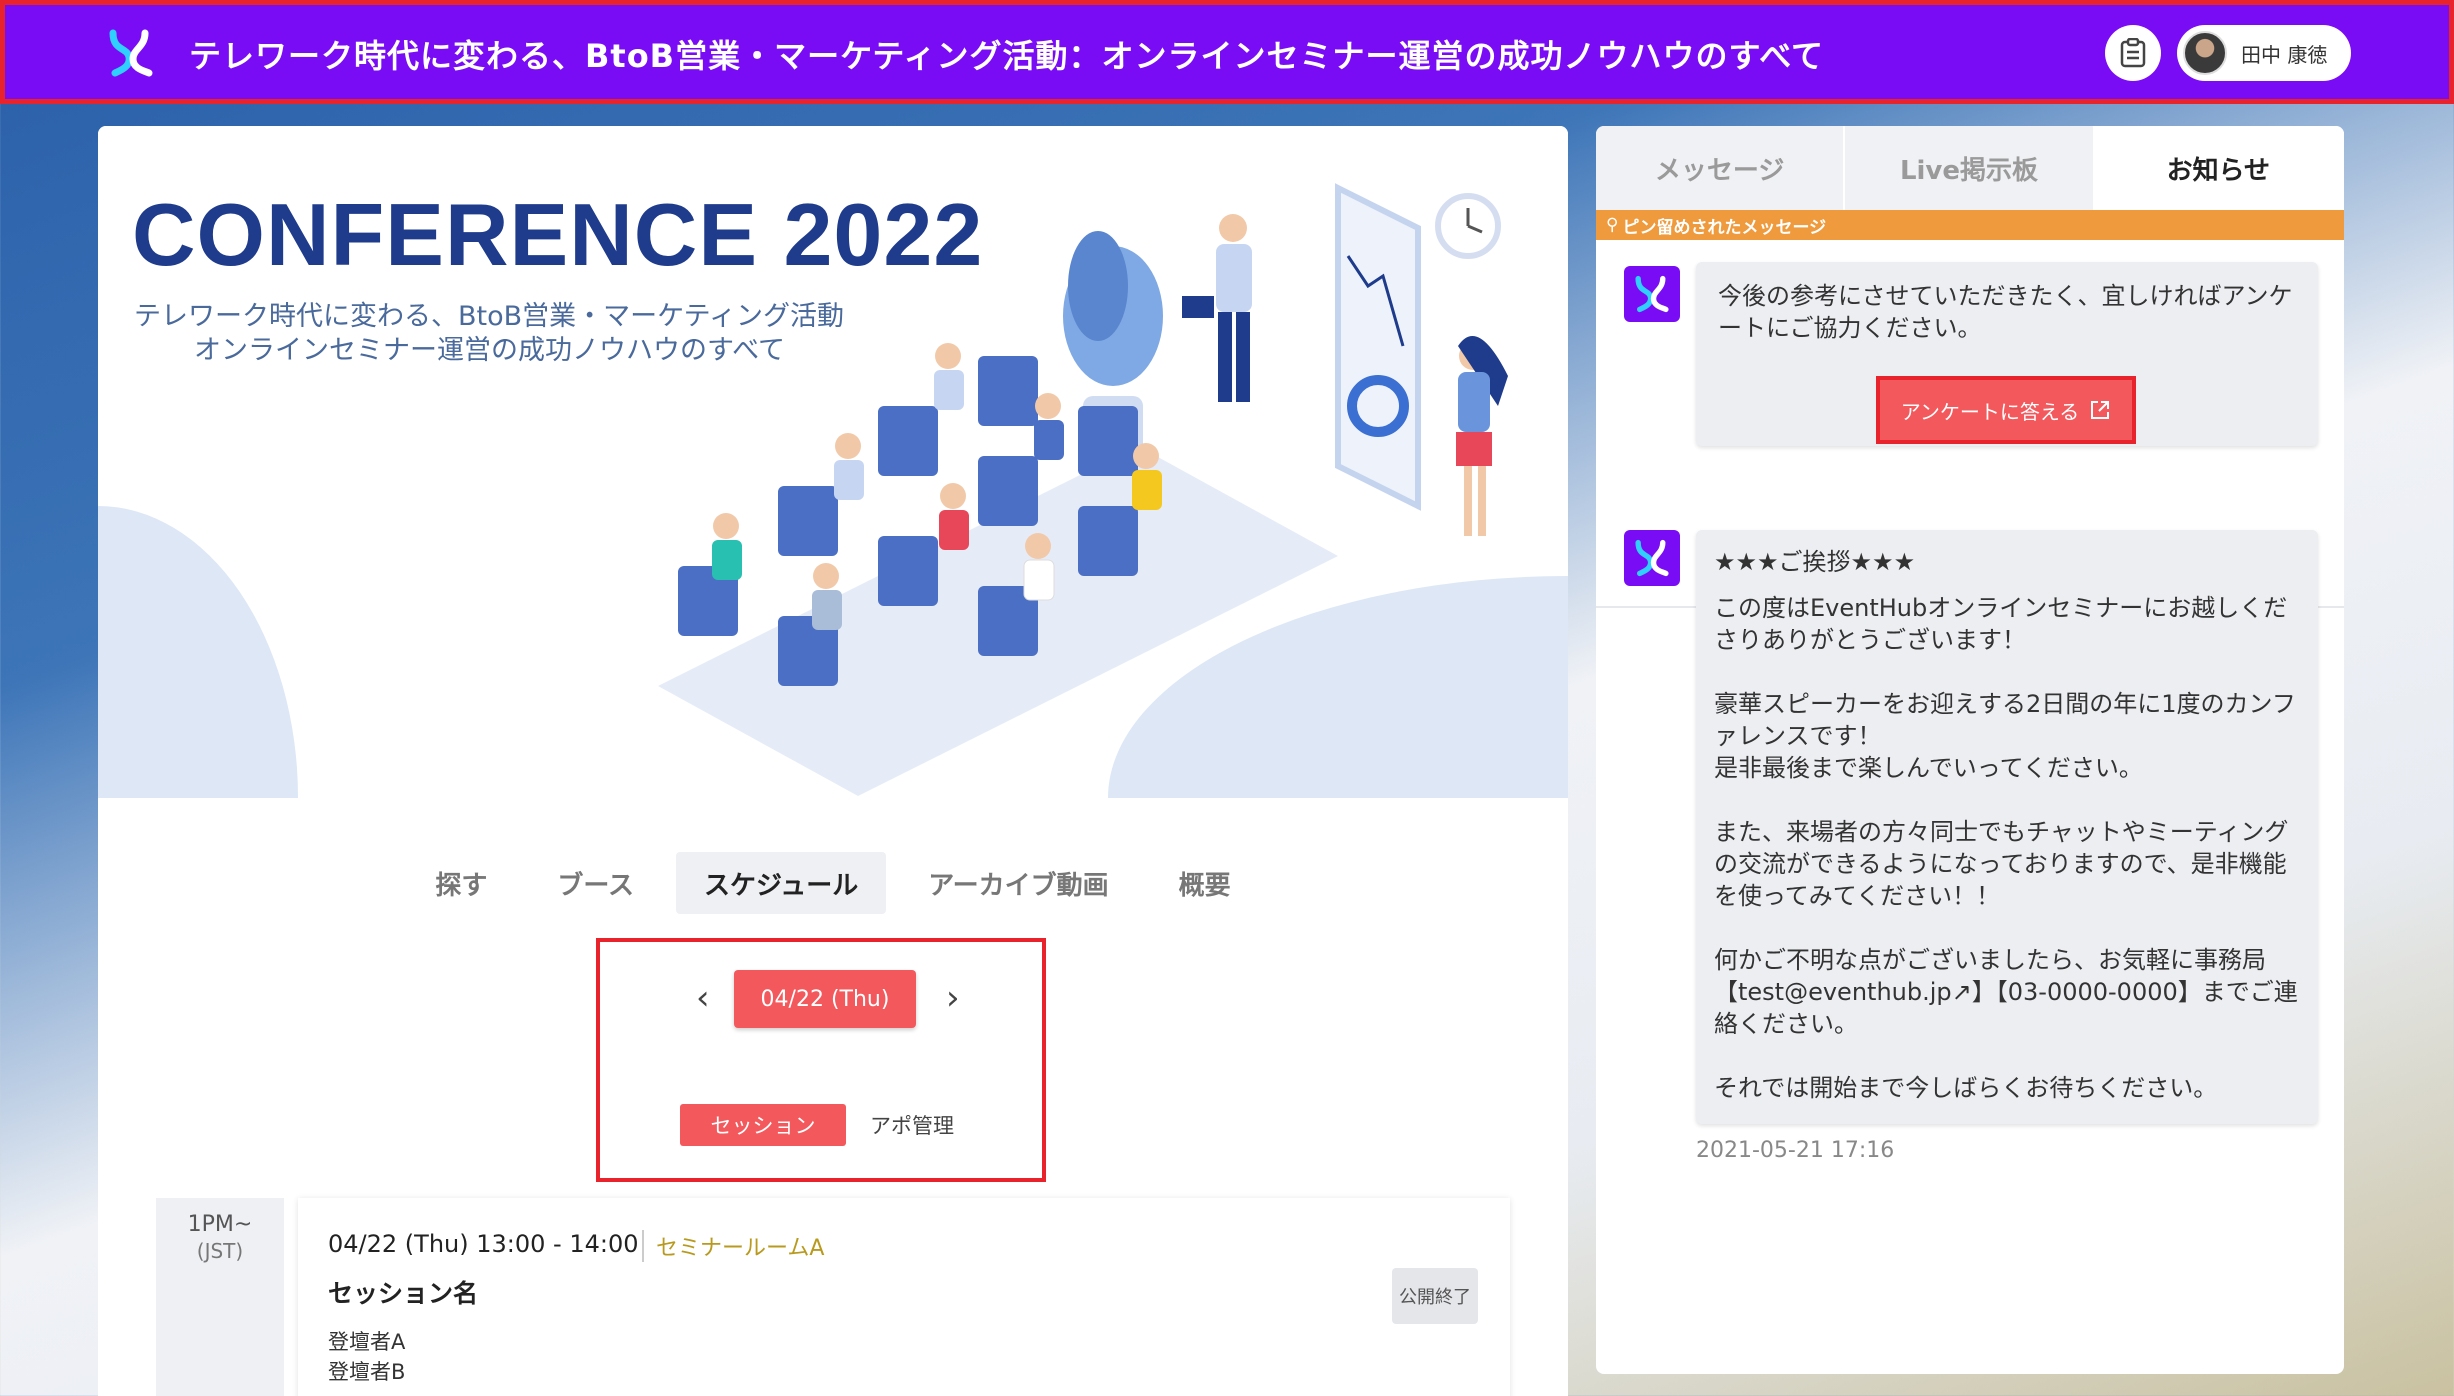  Describe the element at coordinates (1612, 225) in the screenshot. I see `pin-icon: ⚲` at that location.